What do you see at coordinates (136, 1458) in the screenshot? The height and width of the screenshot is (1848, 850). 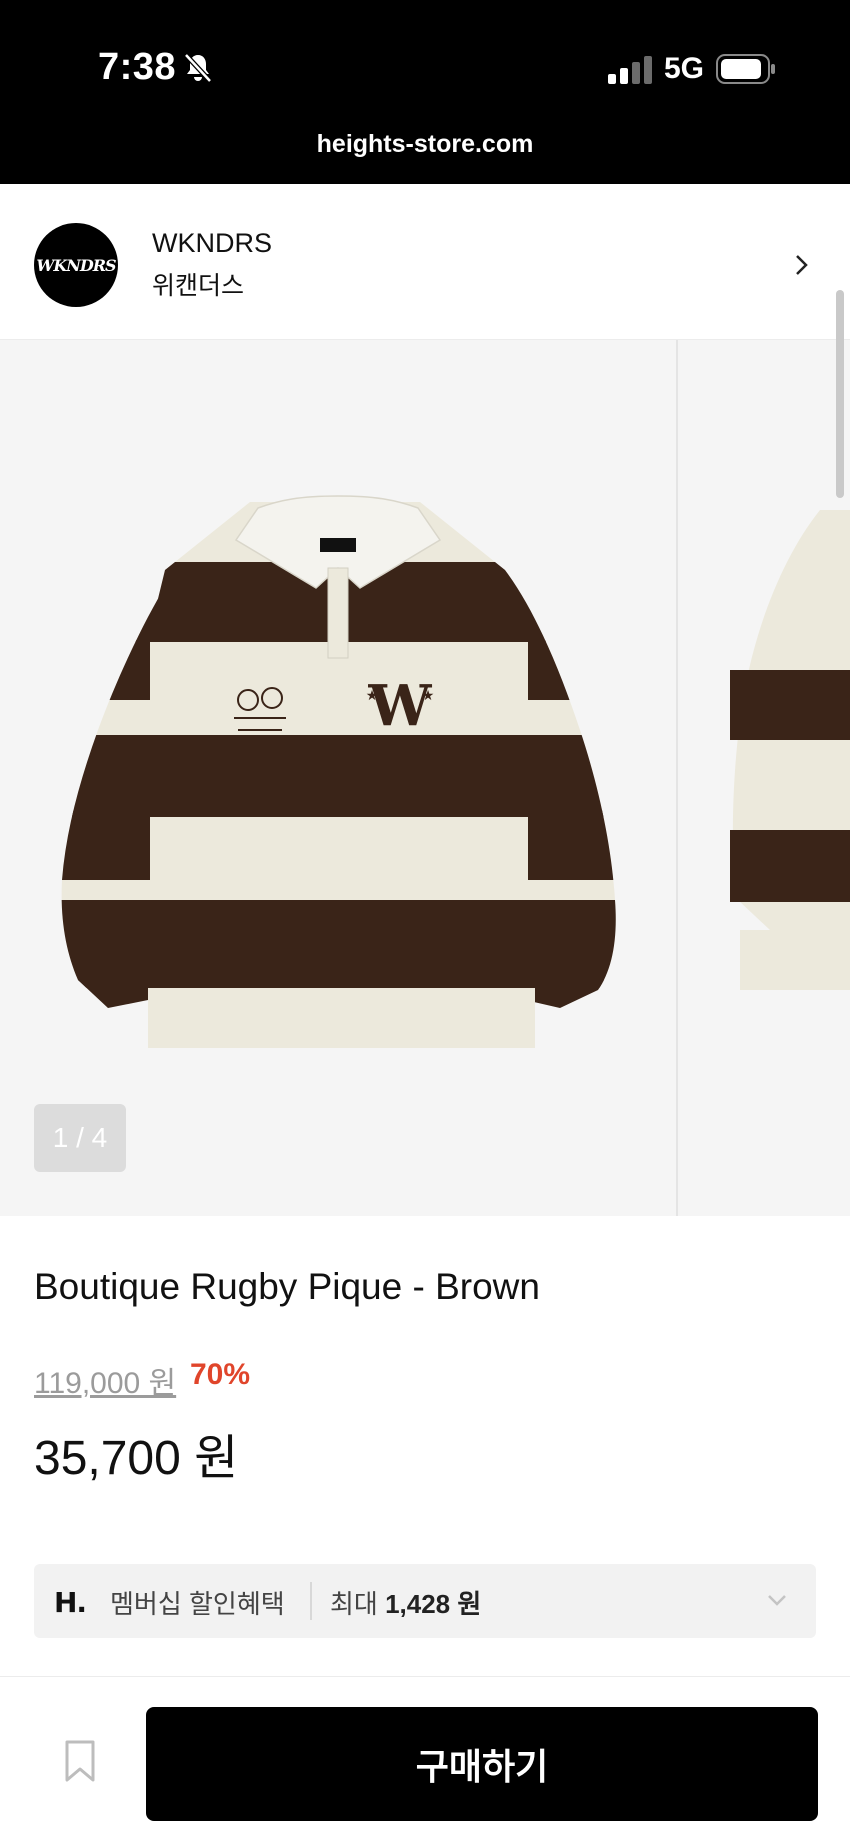 I see `sale-price: 35,700 원` at bounding box center [136, 1458].